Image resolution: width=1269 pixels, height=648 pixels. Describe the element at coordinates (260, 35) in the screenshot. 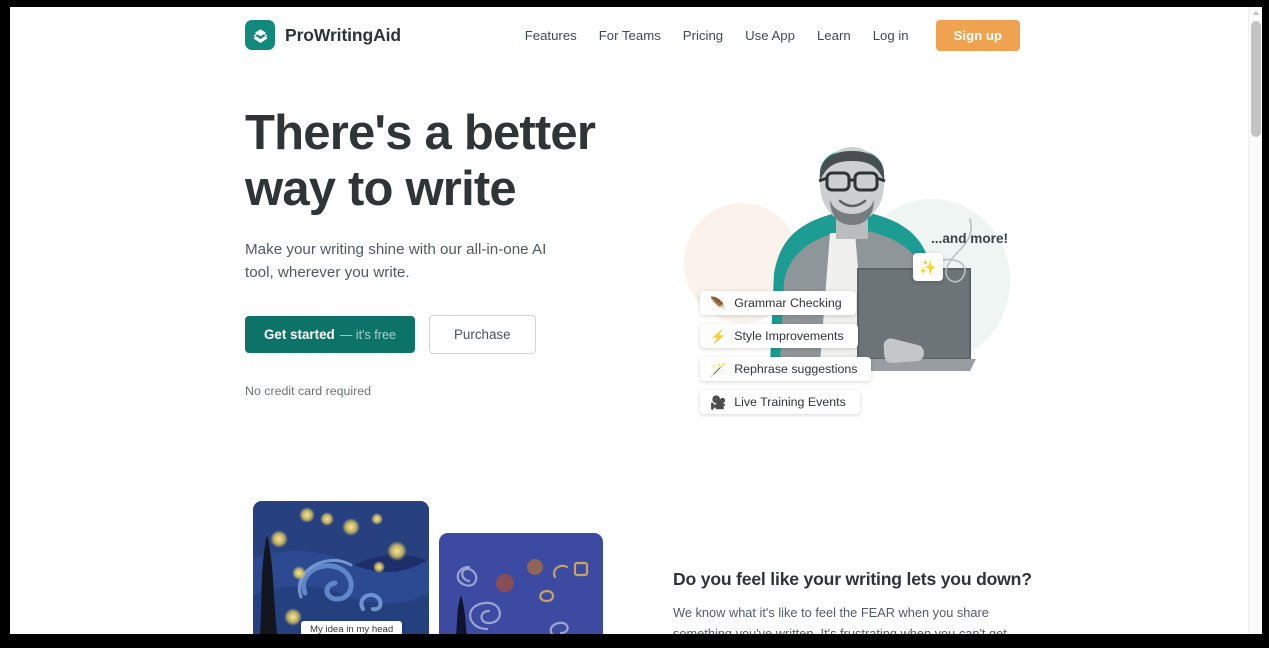

I see `prowritingaid-book-logo-icon` at that location.